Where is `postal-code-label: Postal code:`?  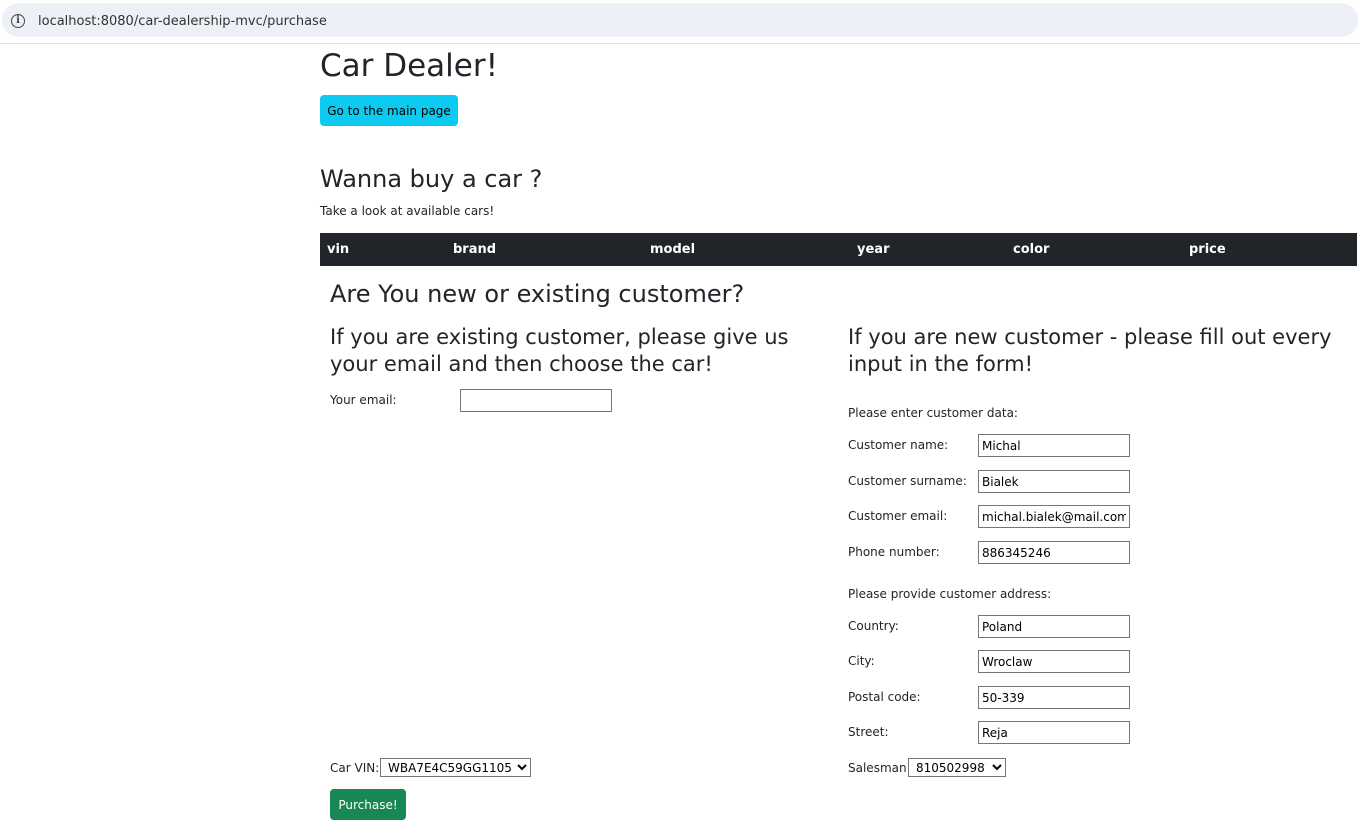 postal-code-label: Postal code: is located at coordinates (884, 697).